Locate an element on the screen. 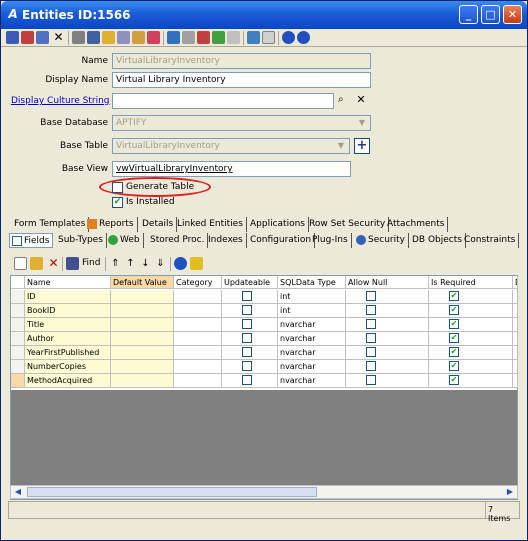  tab-sub-types: Sub-Types is located at coordinates (81, 240).